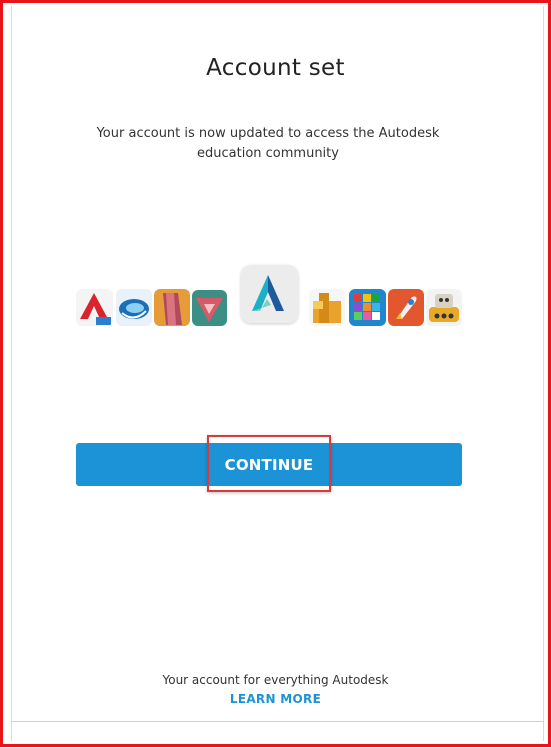 The image size is (551, 747). Describe the element at coordinates (134, 307) in the screenshot. I see `alias-icon` at that location.